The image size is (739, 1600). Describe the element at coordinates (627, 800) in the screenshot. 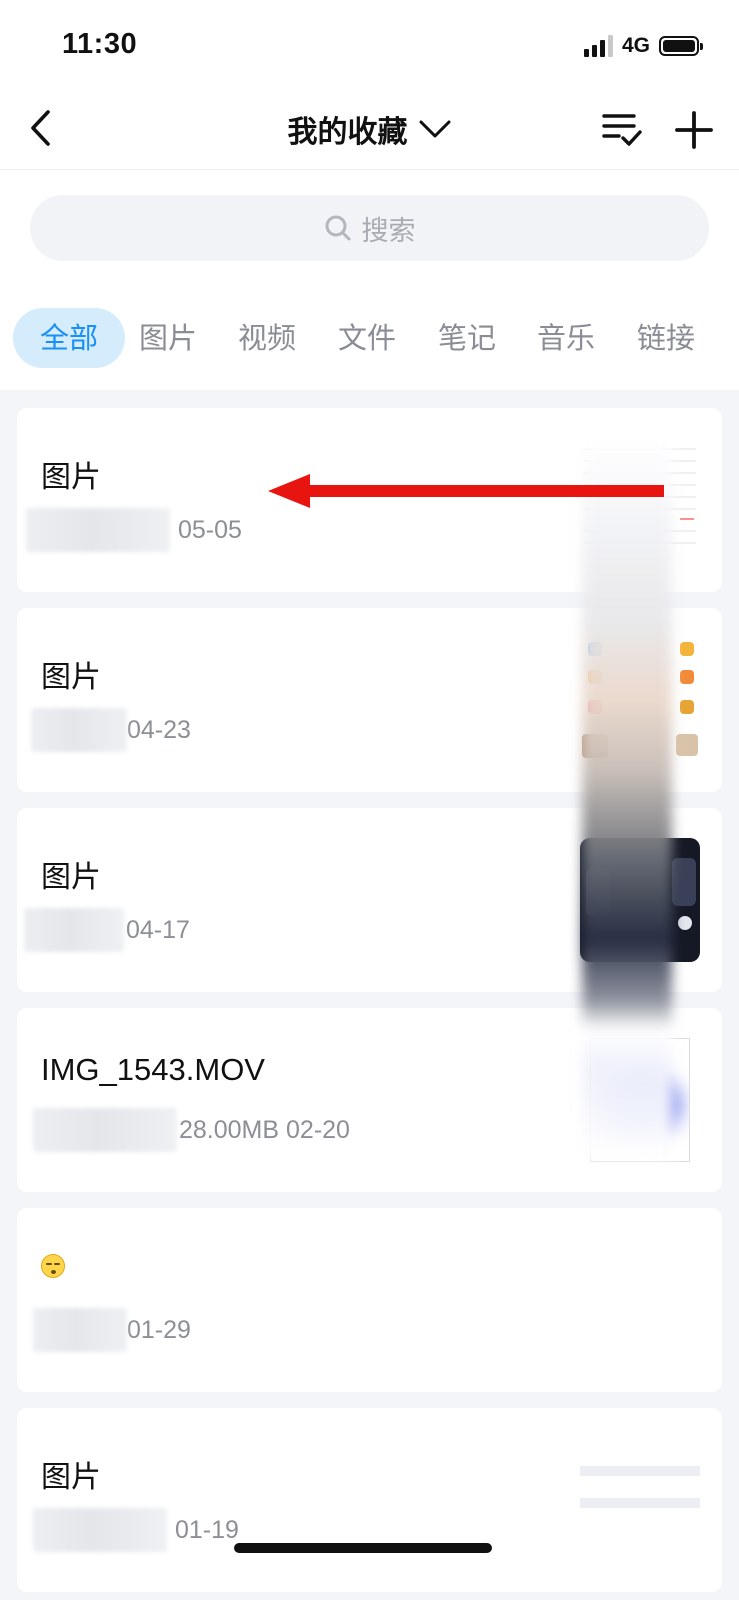

I see `privacy-blur` at that location.